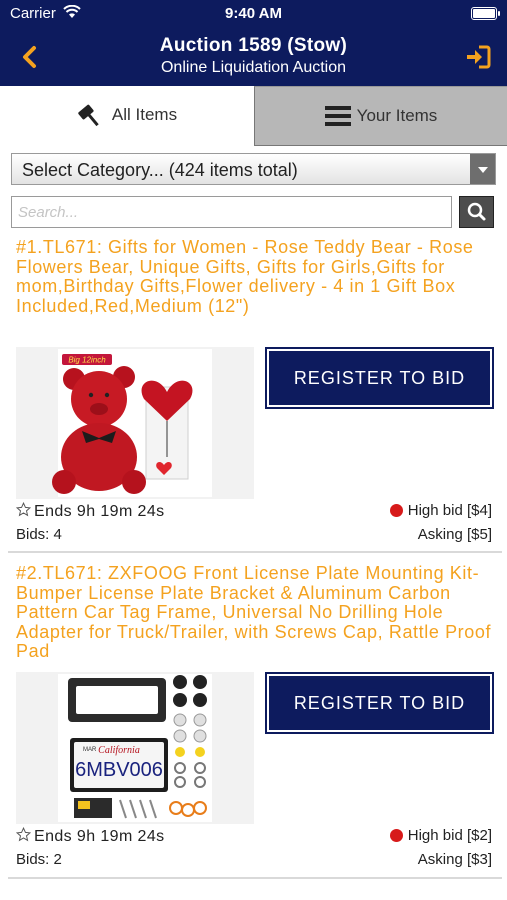 The height and width of the screenshot is (900, 507). I want to click on battery-icon, so click(485, 13).